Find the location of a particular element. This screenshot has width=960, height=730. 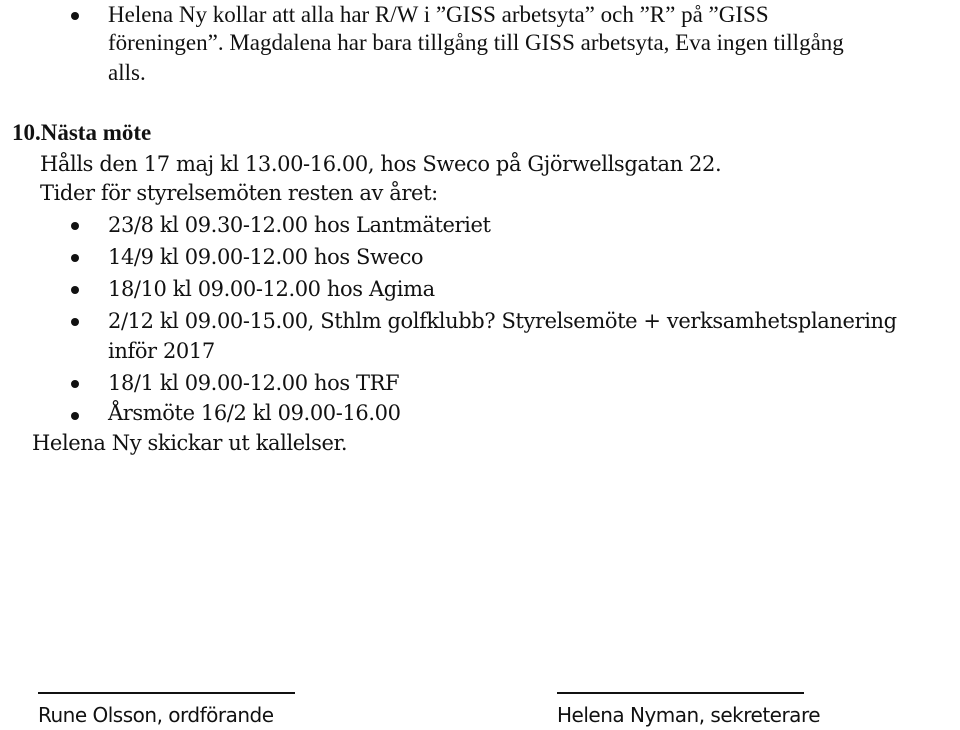

closing-note: Helena Ny skickar ut kallelser. is located at coordinates (190, 443).